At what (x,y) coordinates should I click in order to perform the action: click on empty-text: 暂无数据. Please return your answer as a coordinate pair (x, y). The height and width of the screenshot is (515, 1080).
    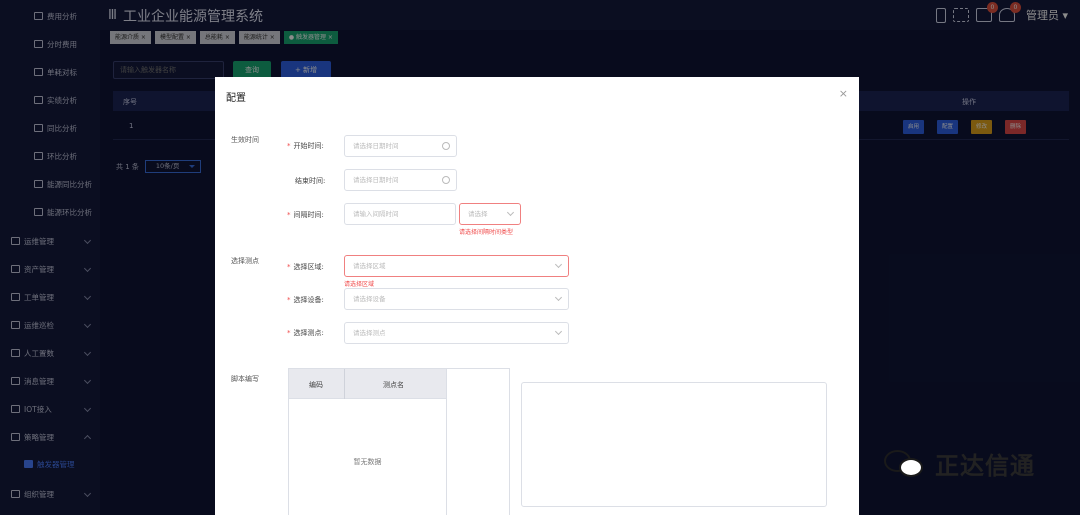
    Looking at the image, I should click on (367, 462).